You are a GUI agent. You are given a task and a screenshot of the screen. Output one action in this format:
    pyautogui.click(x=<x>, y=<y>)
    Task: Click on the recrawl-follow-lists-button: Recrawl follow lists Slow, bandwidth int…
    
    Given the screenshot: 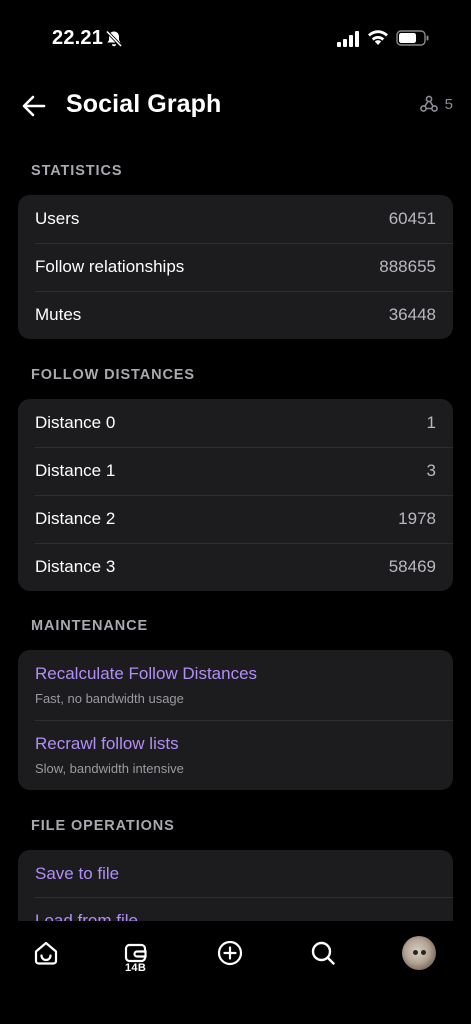 What is the action you would take?
    pyautogui.click(x=235, y=755)
    